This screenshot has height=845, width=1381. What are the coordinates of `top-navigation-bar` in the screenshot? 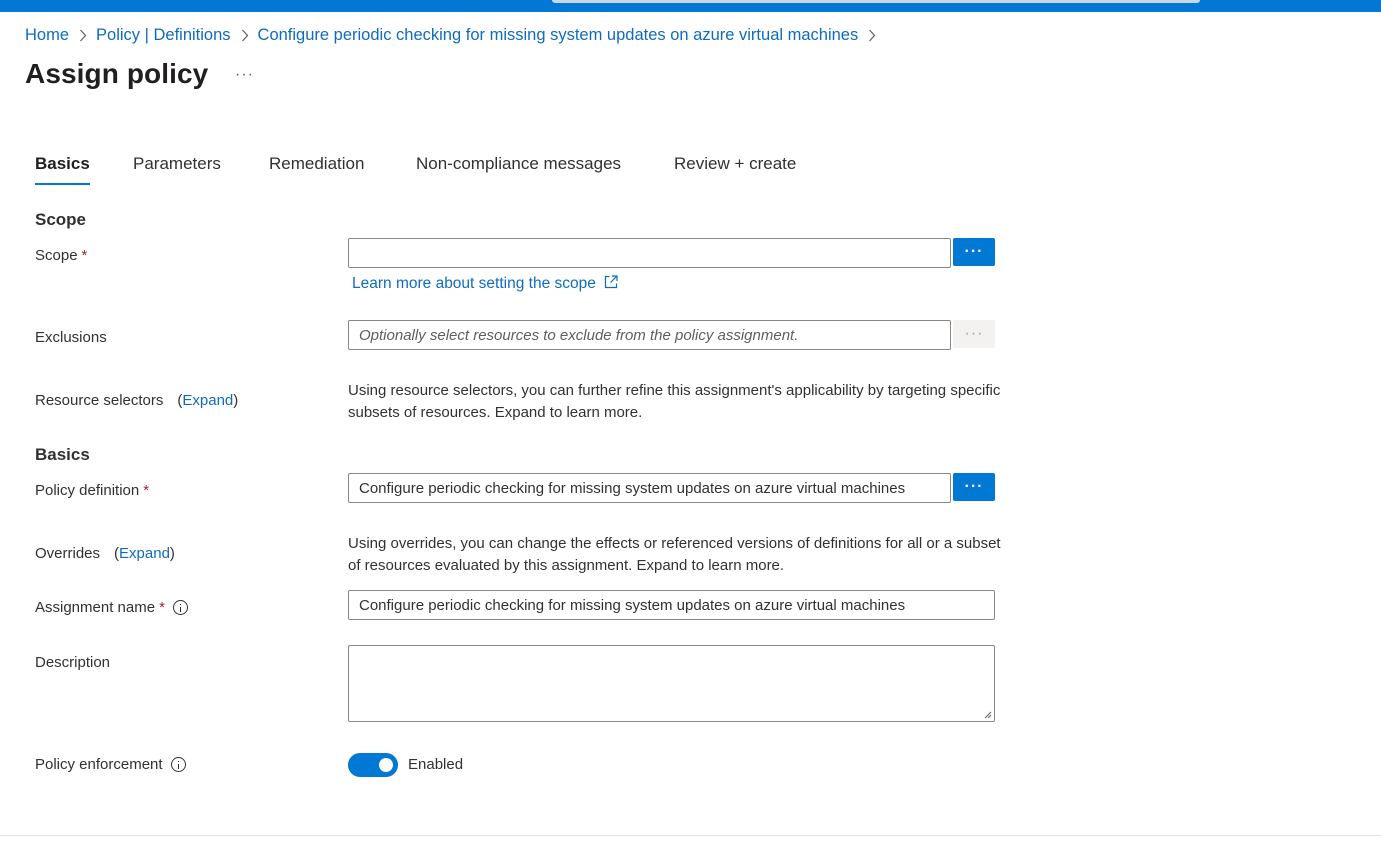 It's located at (690, 6).